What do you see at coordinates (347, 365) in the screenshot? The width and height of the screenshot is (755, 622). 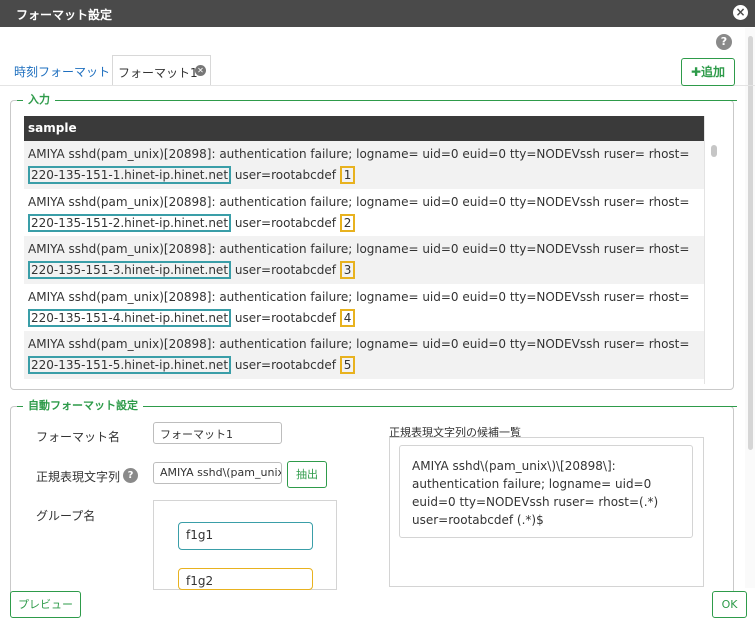 I see `matched-number: 5` at bounding box center [347, 365].